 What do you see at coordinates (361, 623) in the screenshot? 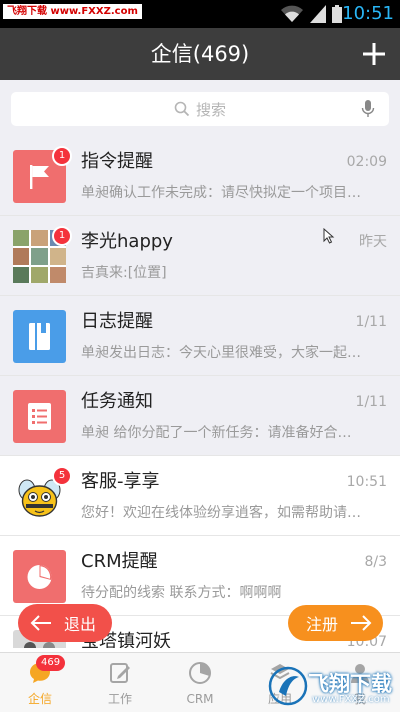
I see `arrow-right-icon` at bounding box center [361, 623].